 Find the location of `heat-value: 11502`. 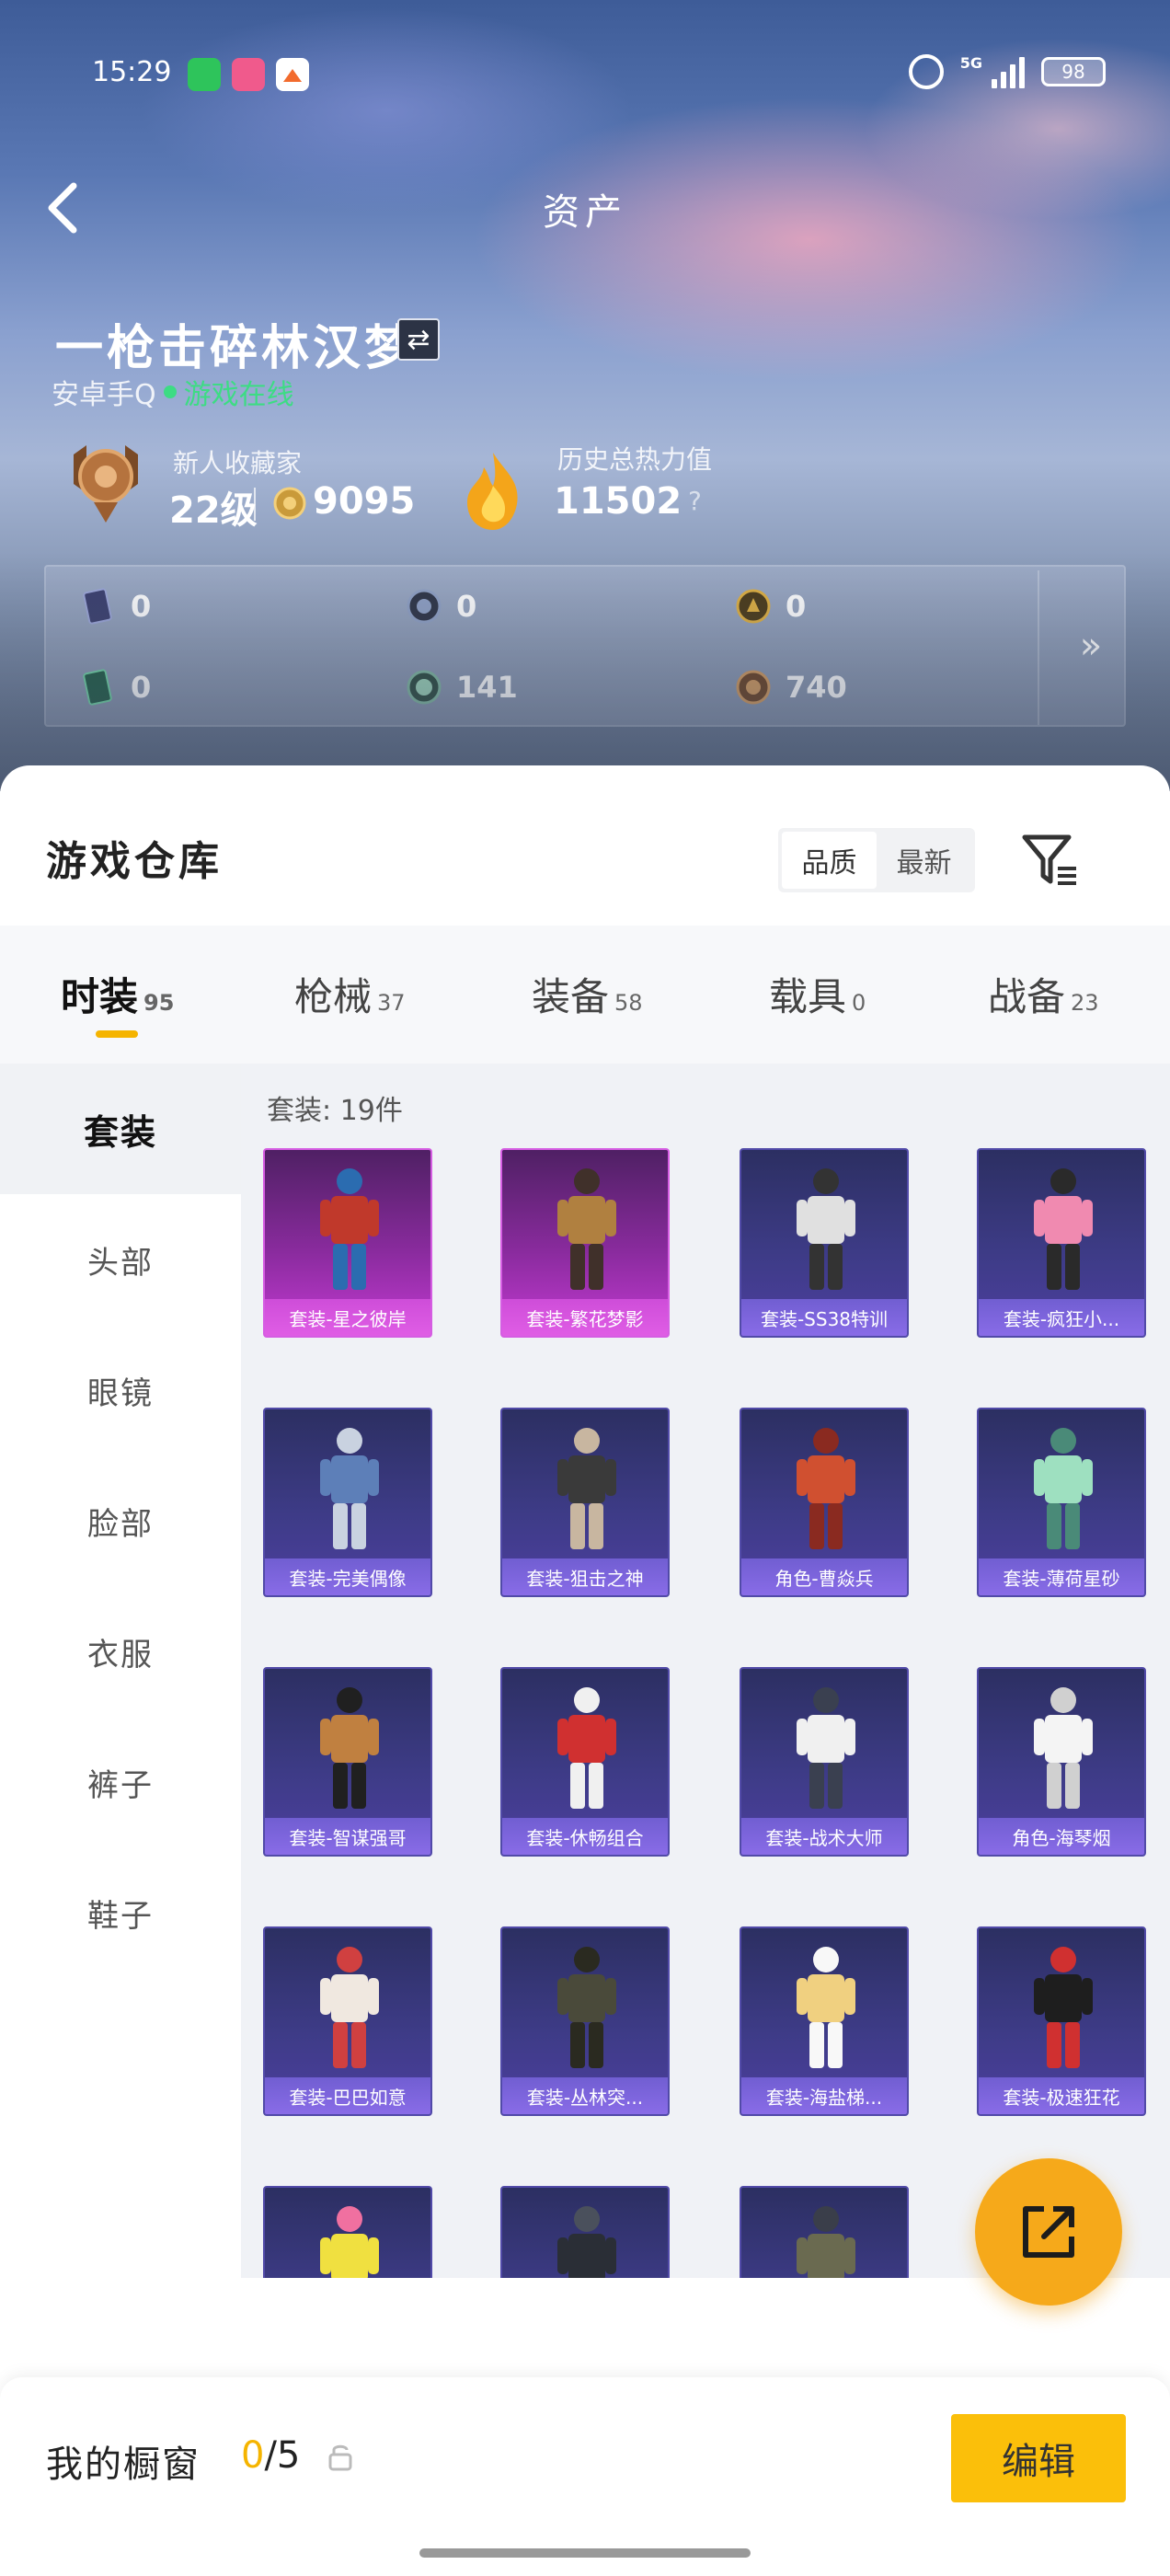

heat-value: 11502 is located at coordinates (618, 501).